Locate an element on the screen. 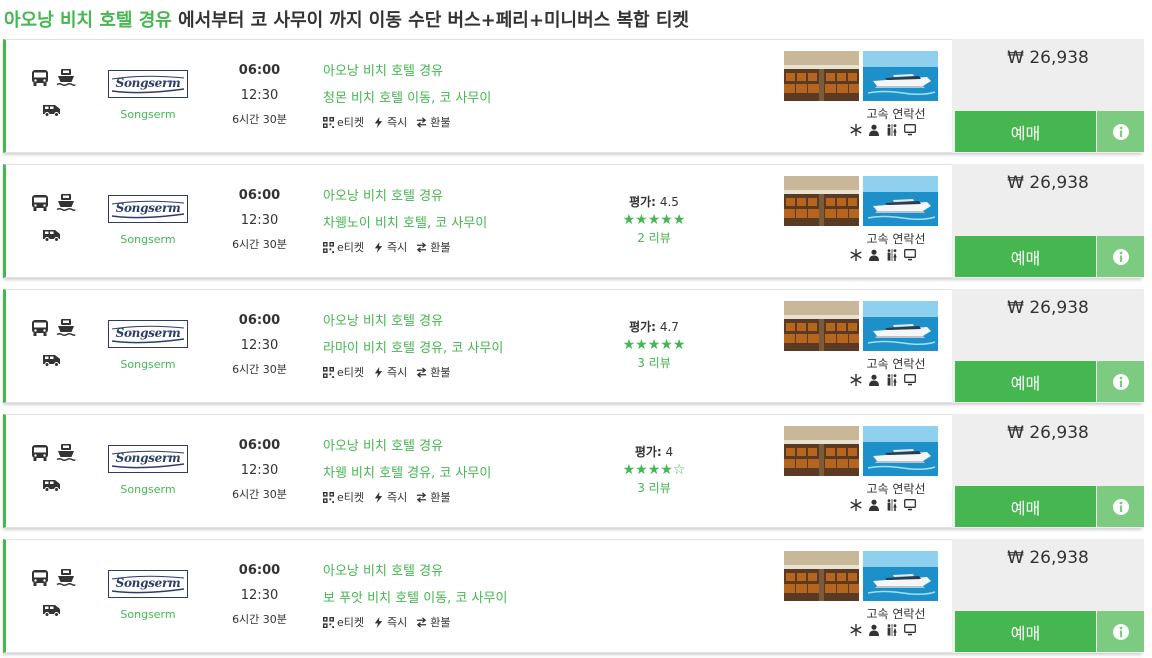 The width and height of the screenshot is (1152, 658). trip-duration: 6시간 30분 is located at coordinates (259, 494).